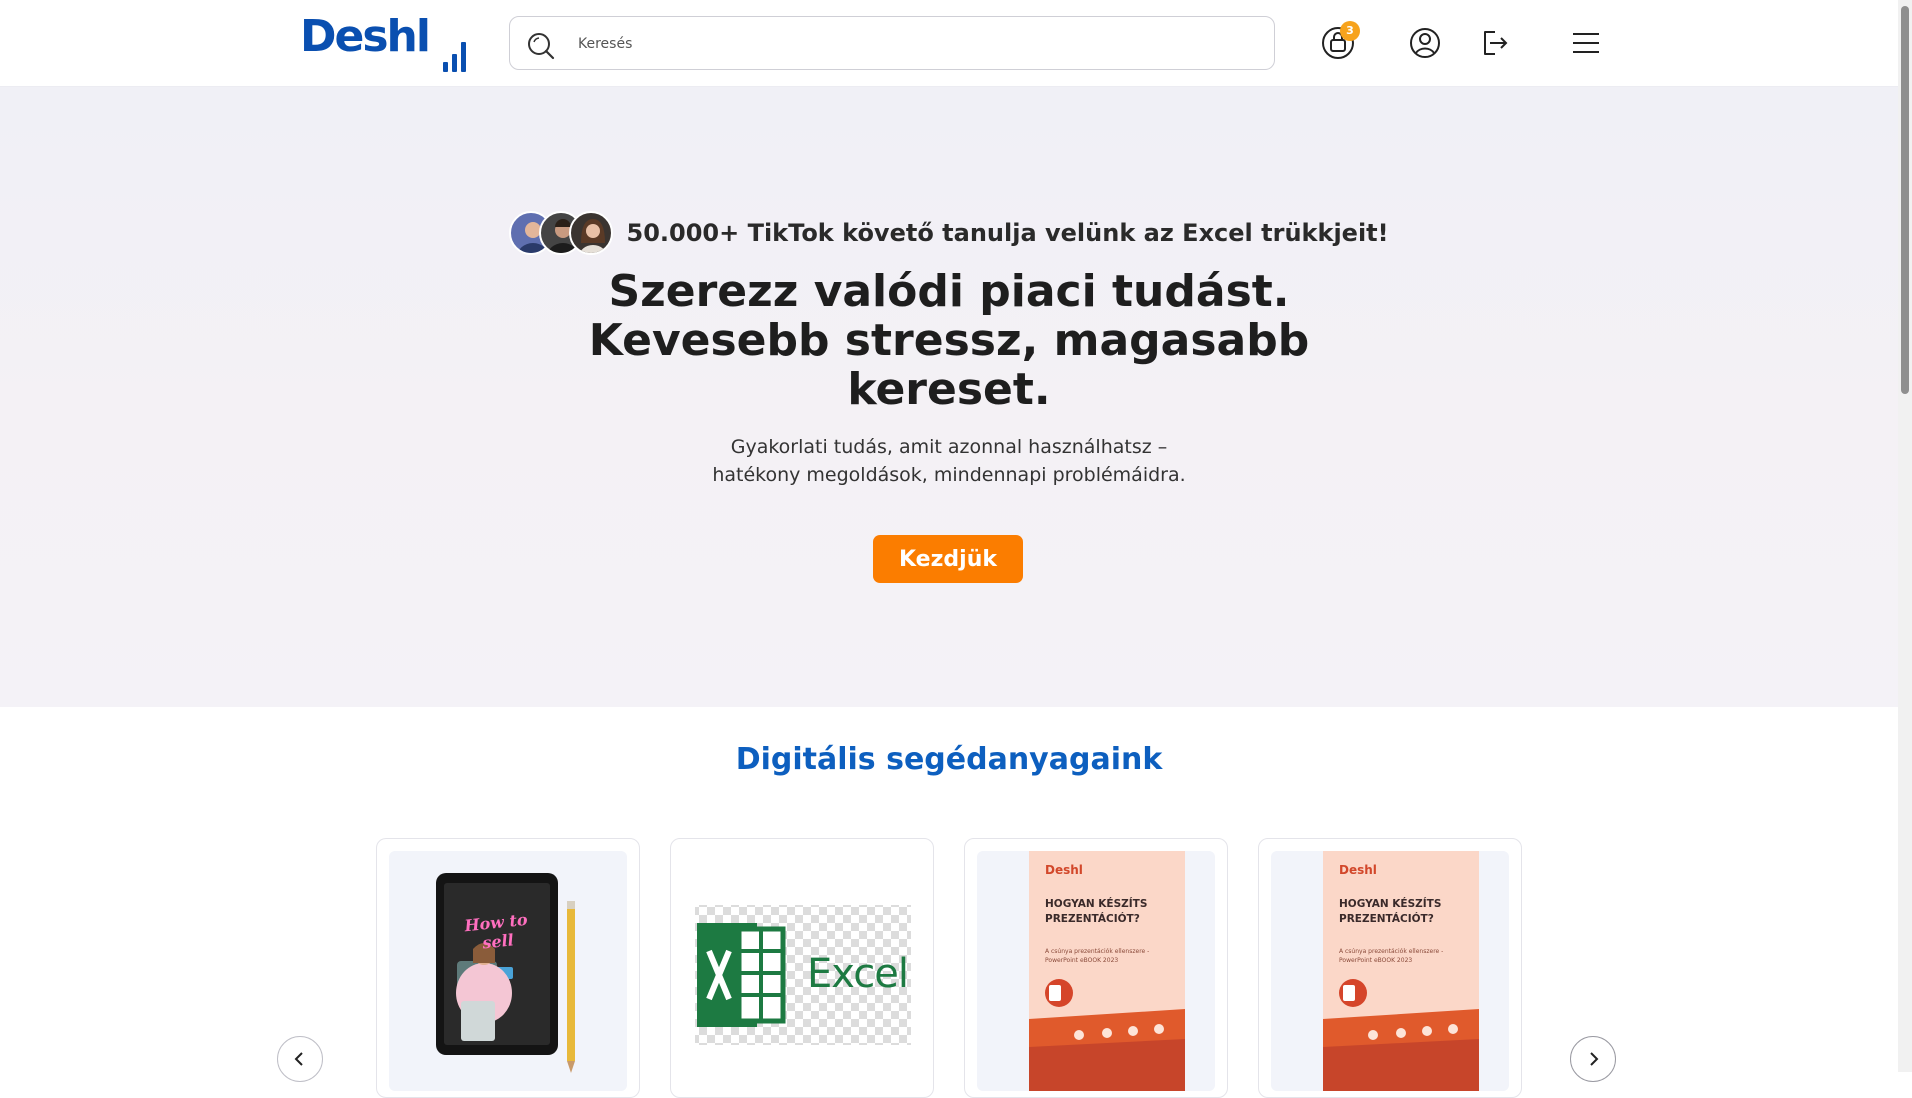 This screenshot has height=1098, width=1912. What do you see at coordinates (458, 52) in the screenshot?
I see `logo-bars-icon` at bounding box center [458, 52].